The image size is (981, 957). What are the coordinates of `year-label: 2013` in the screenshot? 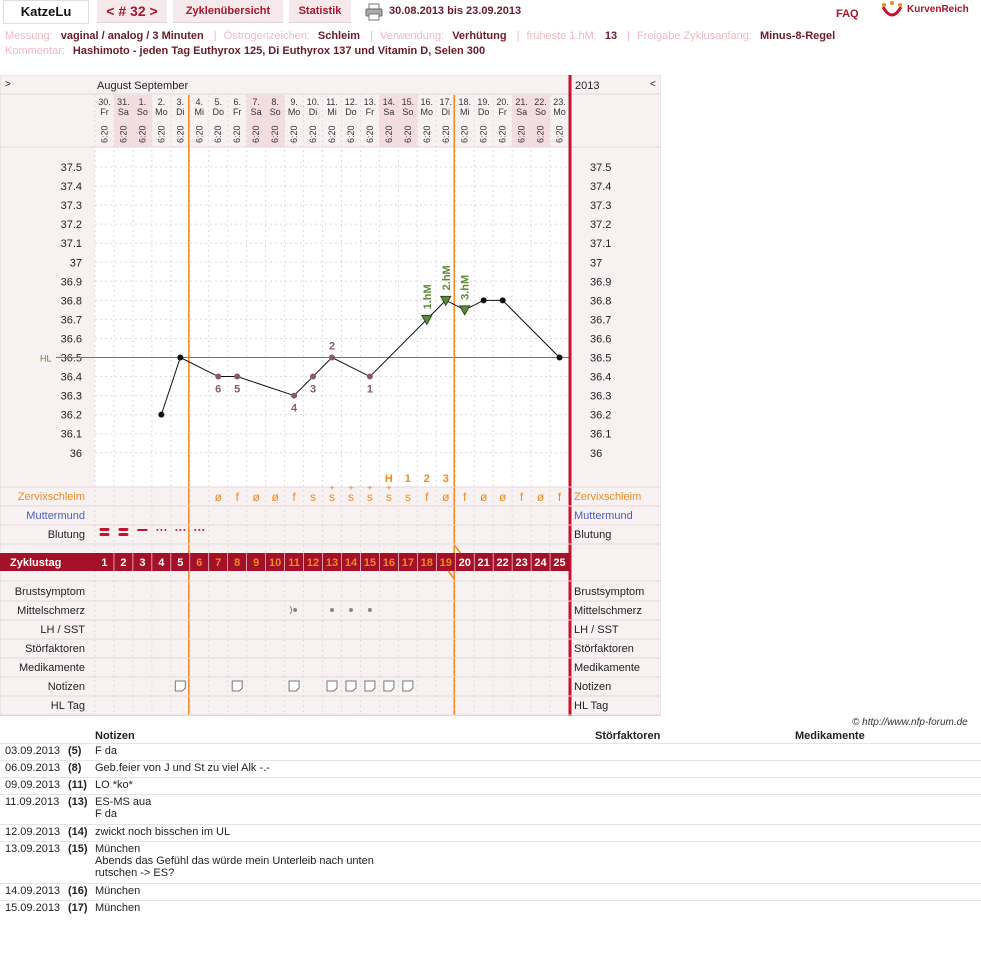 It's located at (587, 86).